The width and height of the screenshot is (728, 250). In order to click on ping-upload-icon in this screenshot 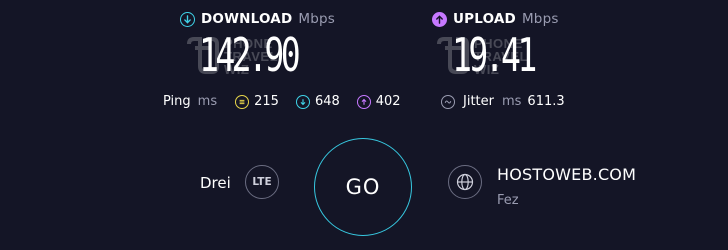, I will do `click(363, 101)`.